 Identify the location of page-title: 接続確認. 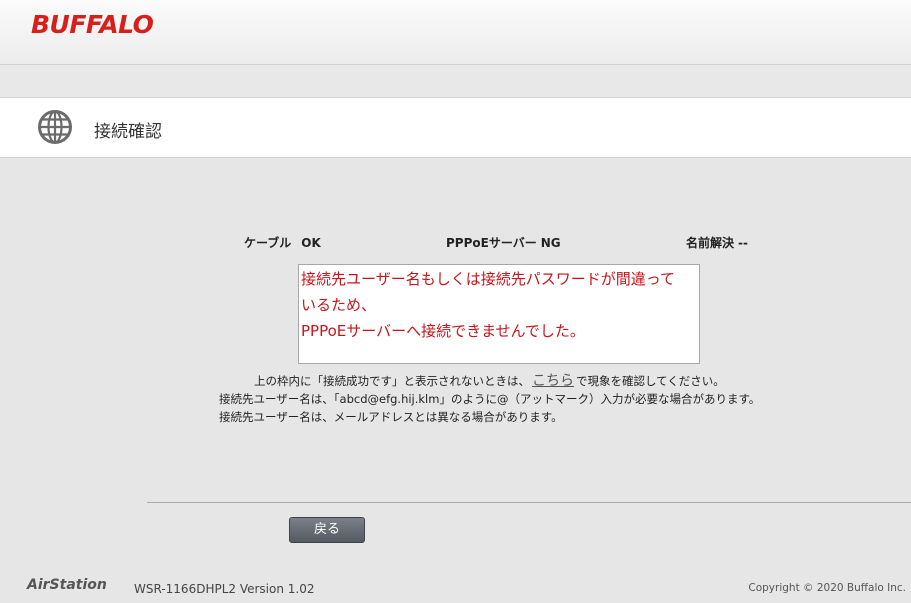
(128, 132).